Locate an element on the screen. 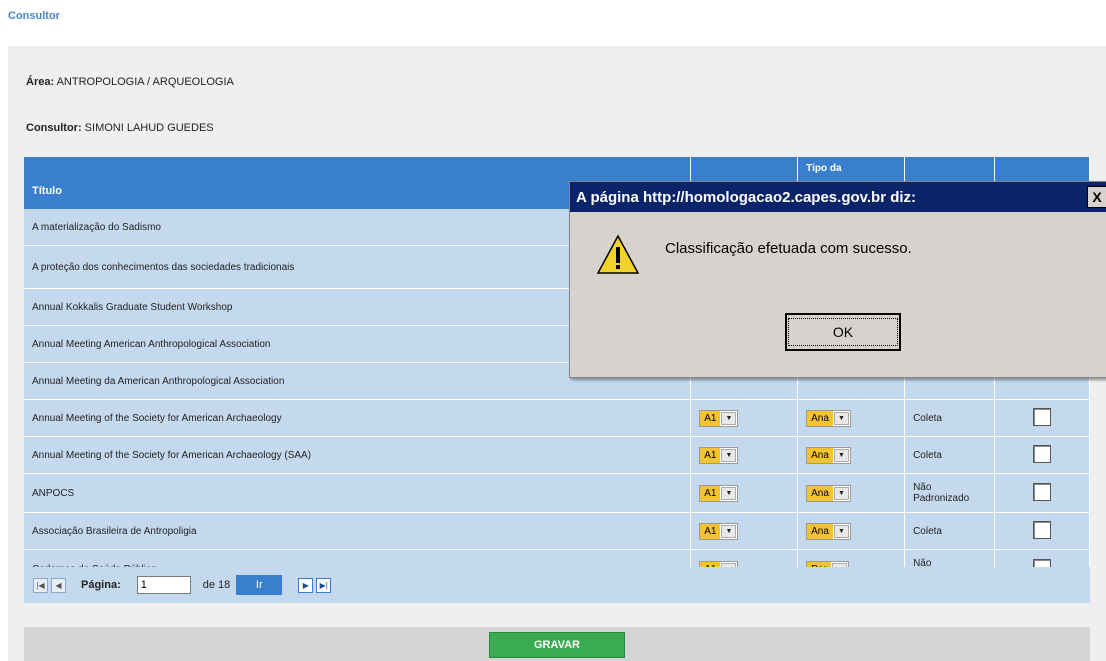 This screenshot has width=1106, height=661. prev-page-icon: ◀ is located at coordinates (58, 585).